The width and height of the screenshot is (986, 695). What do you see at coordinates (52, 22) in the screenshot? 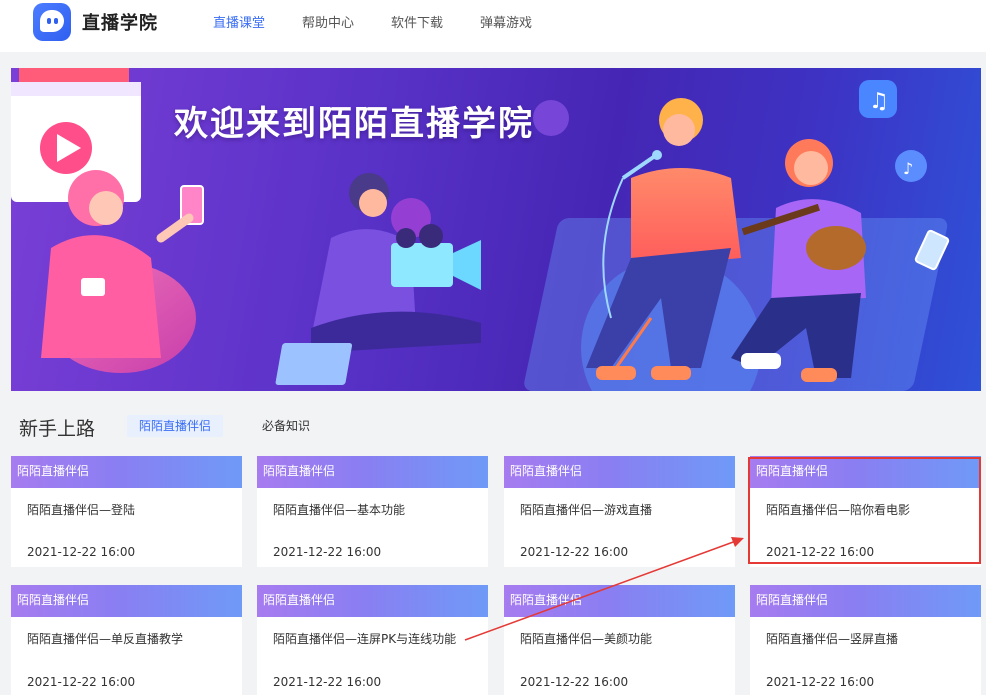
I see `app-logo-icon` at bounding box center [52, 22].